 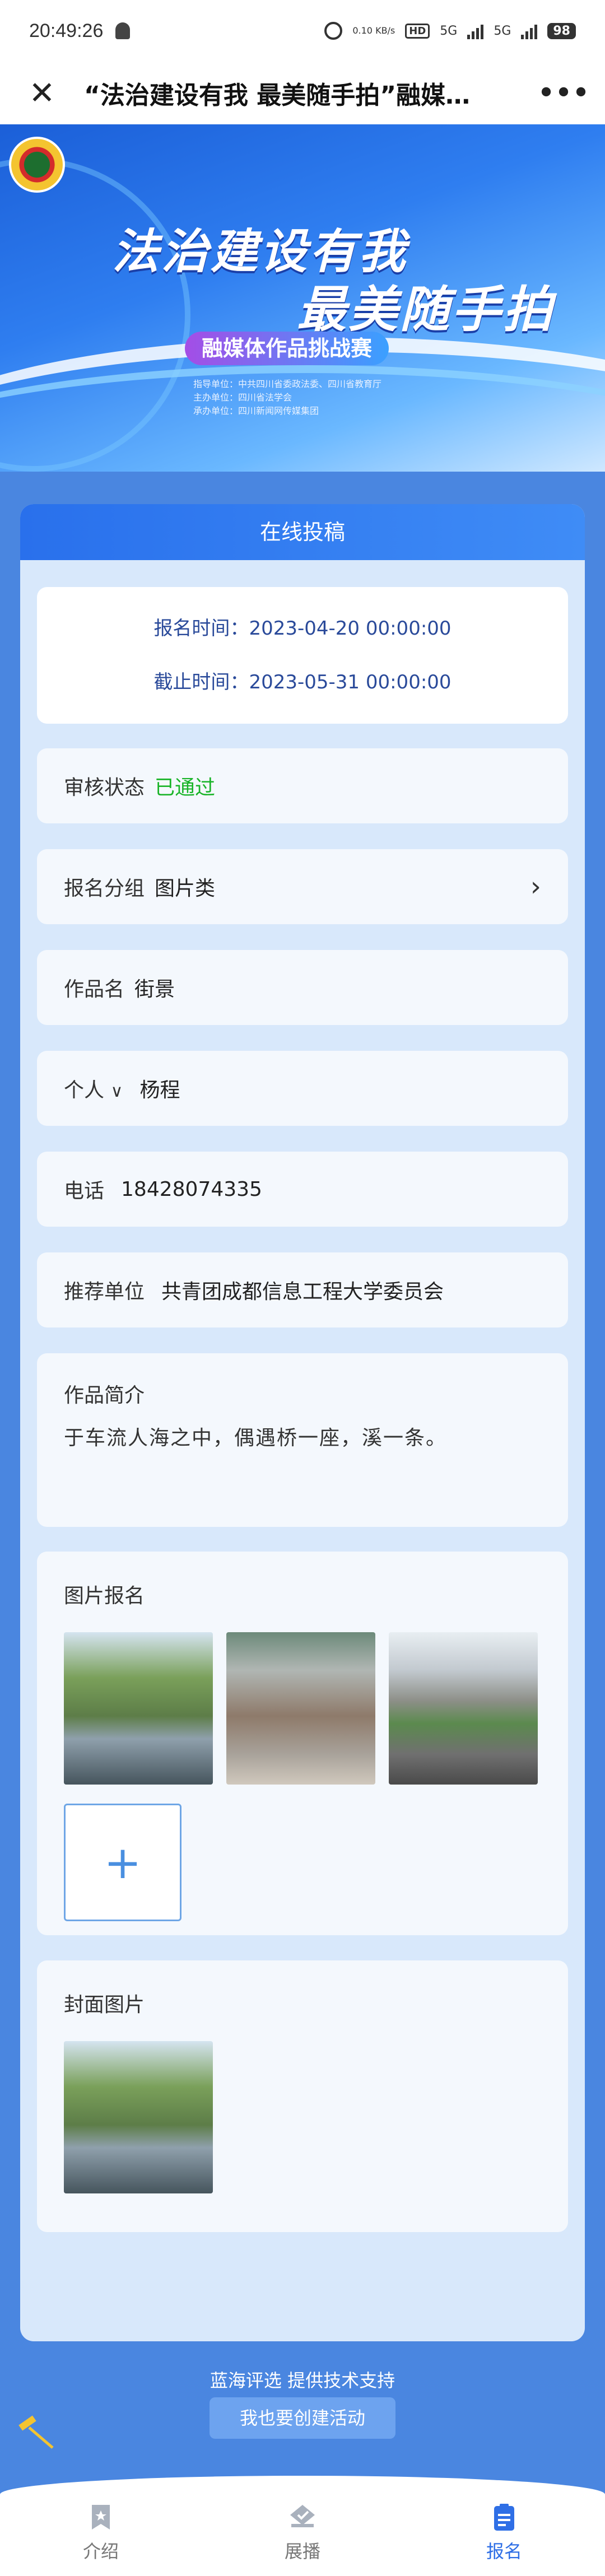 I want to click on work-name-field: 作品名 街景, so click(x=302, y=987).